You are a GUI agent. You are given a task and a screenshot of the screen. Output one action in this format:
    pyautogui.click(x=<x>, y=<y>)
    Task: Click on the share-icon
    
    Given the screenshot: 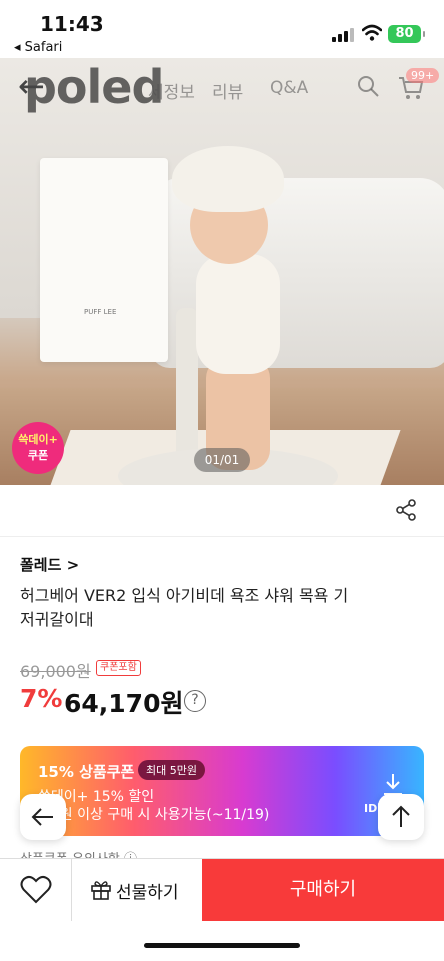 What is the action you would take?
    pyautogui.click(x=406, y=510)
    